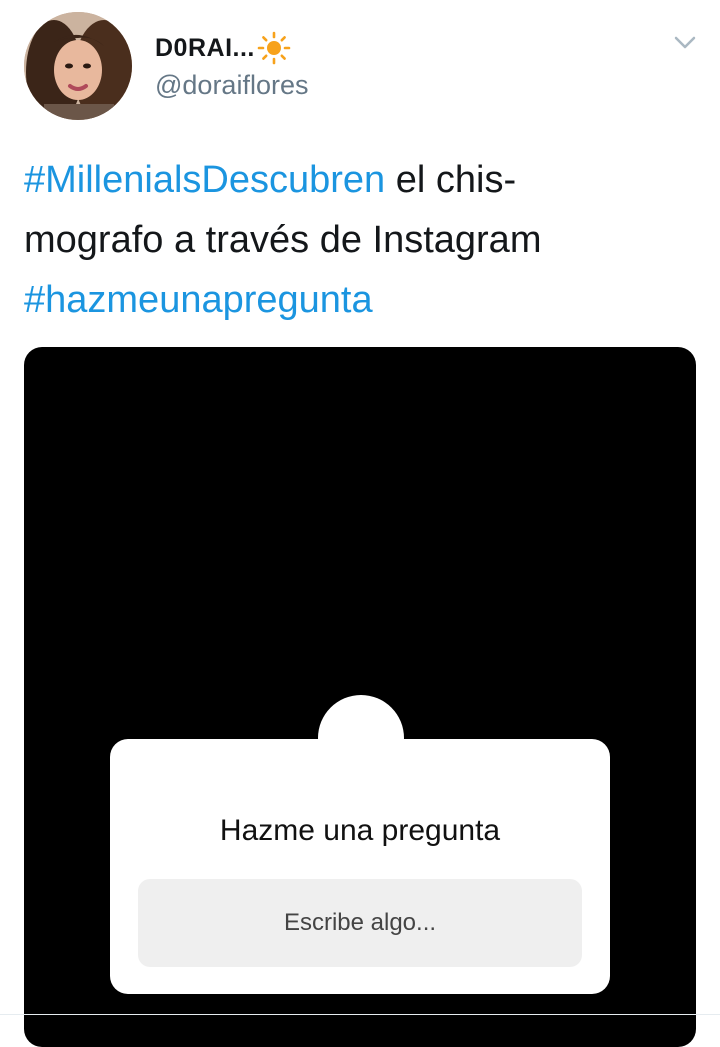 The width and height of the screenshot is (720, 1047). Describe the element at coordinates (78, 66) in the screenshot. I see `avatar` at that location.